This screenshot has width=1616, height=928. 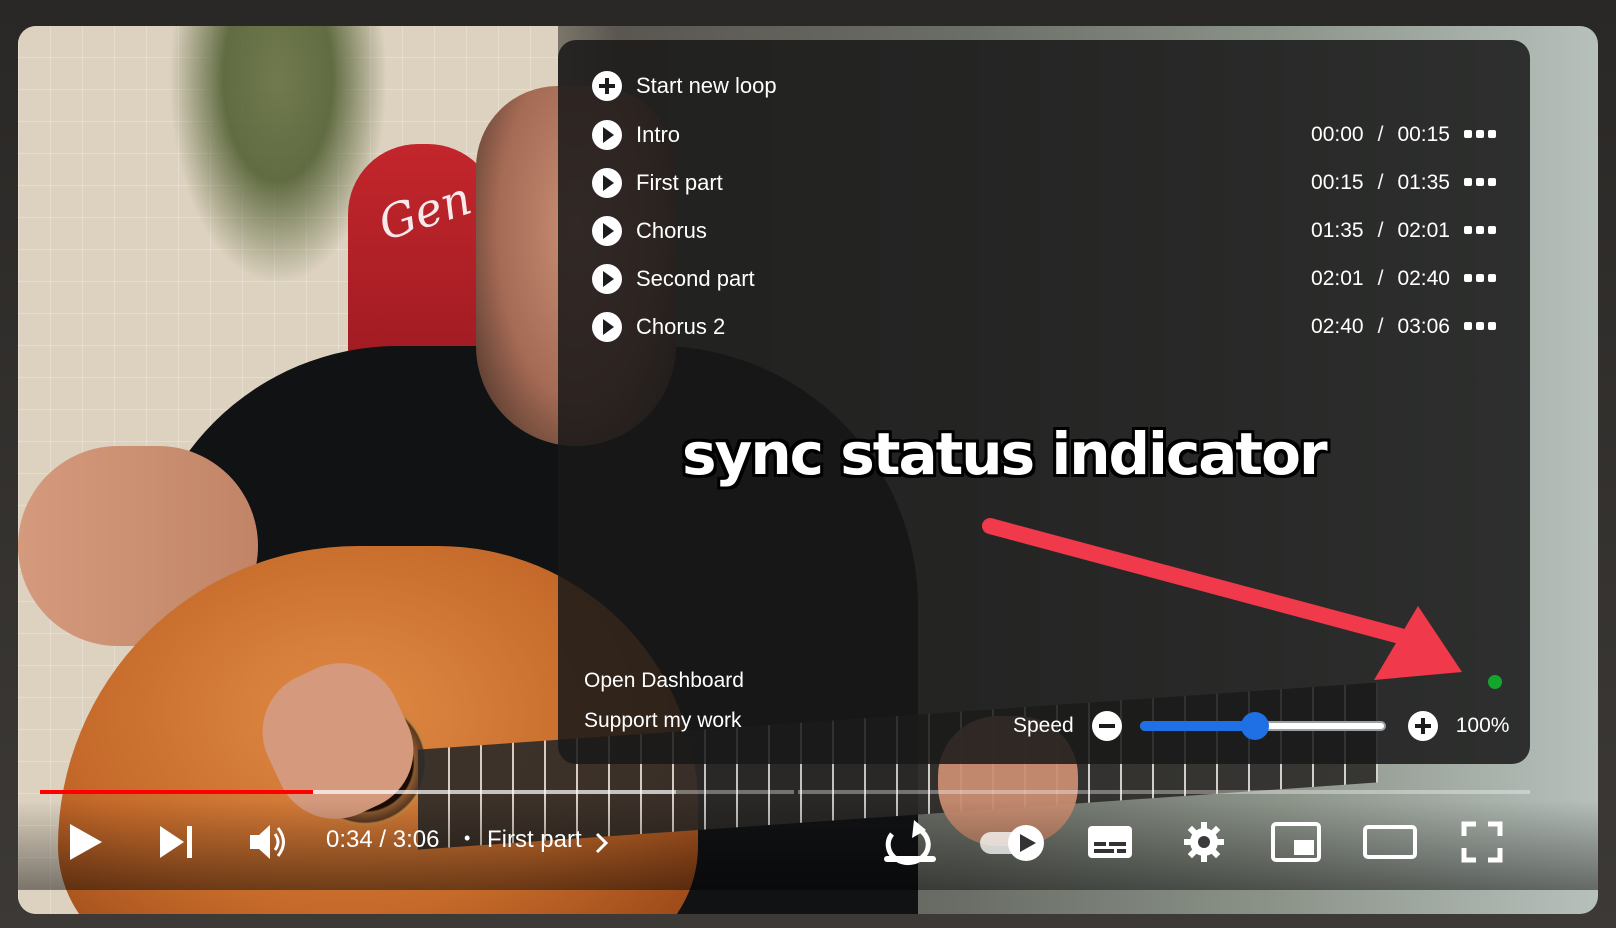 I want to click on loop-item: Chorus 01:35 / 02:01, so click(x=1045, y=231).